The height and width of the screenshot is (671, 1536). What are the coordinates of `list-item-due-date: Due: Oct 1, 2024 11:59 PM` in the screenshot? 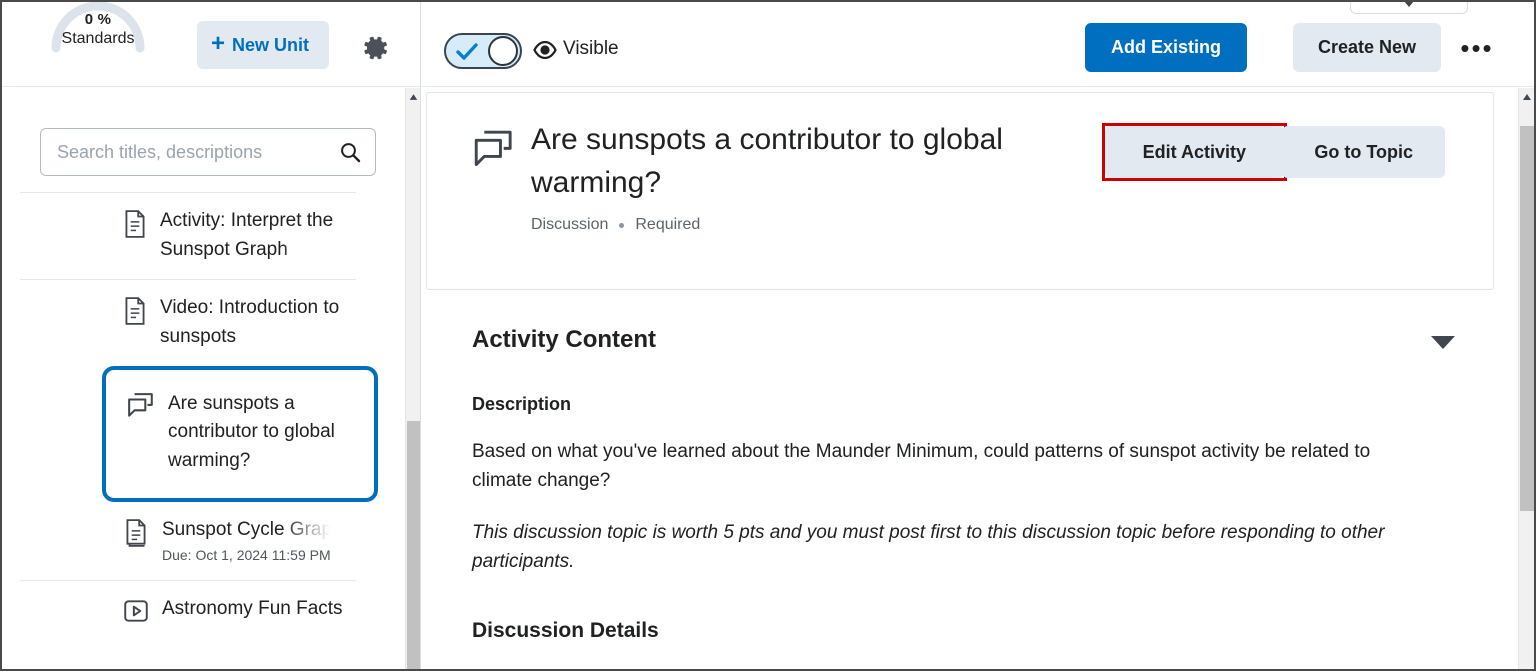 It's located at (246, 555).